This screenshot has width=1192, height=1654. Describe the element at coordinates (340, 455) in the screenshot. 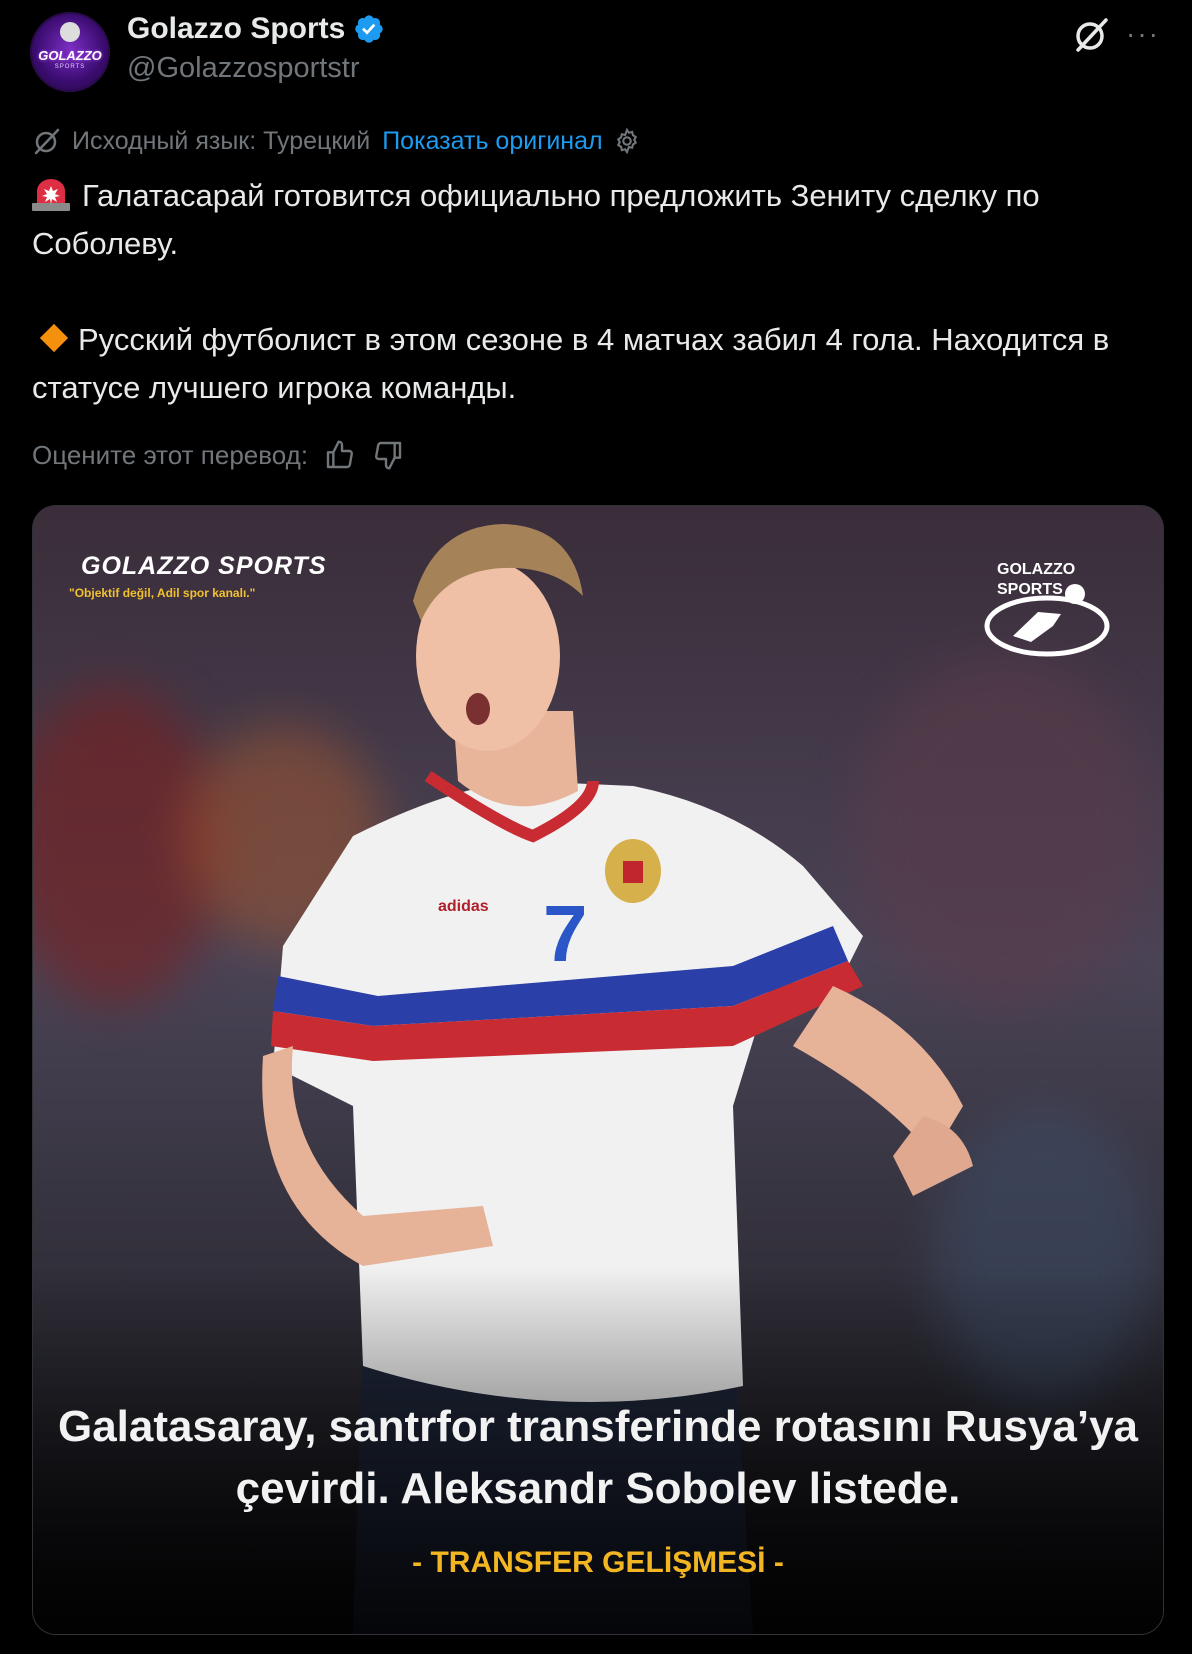

I see `thumbs-up-icon` at that location.